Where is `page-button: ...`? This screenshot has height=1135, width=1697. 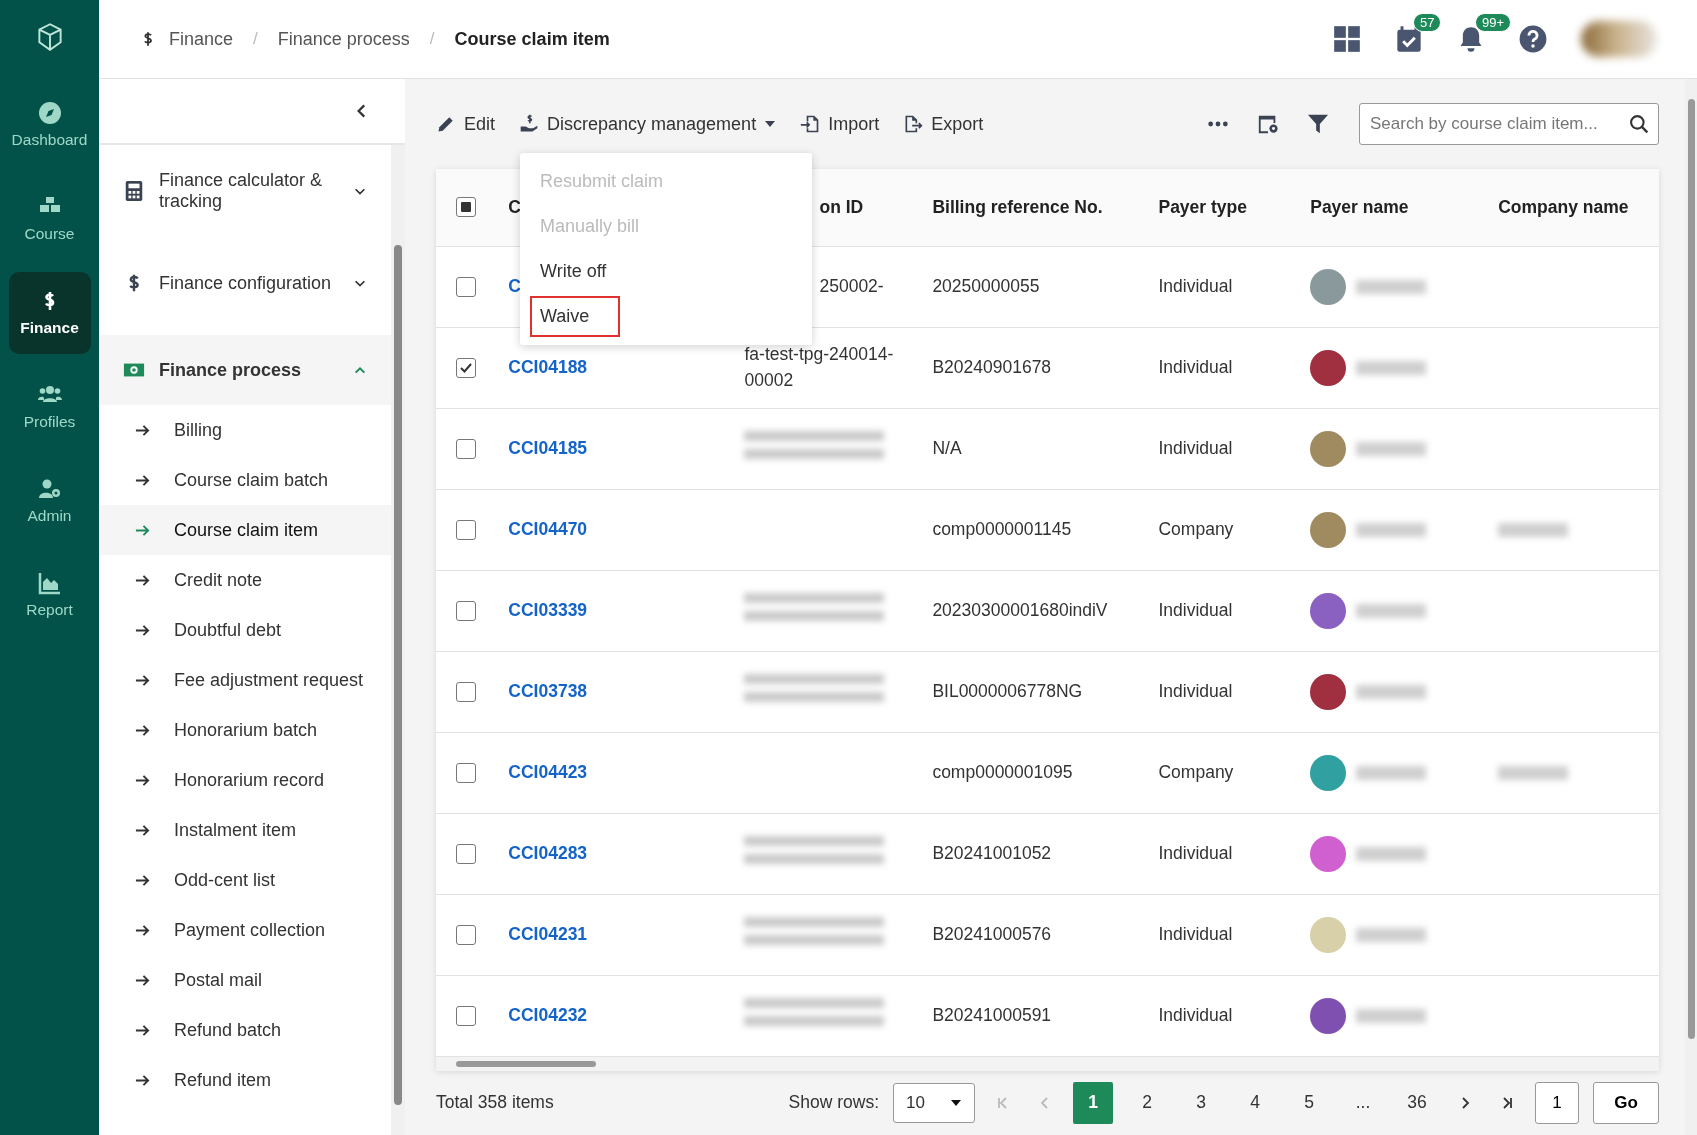
page-button: ... is located at coordinates (1363, 1102).